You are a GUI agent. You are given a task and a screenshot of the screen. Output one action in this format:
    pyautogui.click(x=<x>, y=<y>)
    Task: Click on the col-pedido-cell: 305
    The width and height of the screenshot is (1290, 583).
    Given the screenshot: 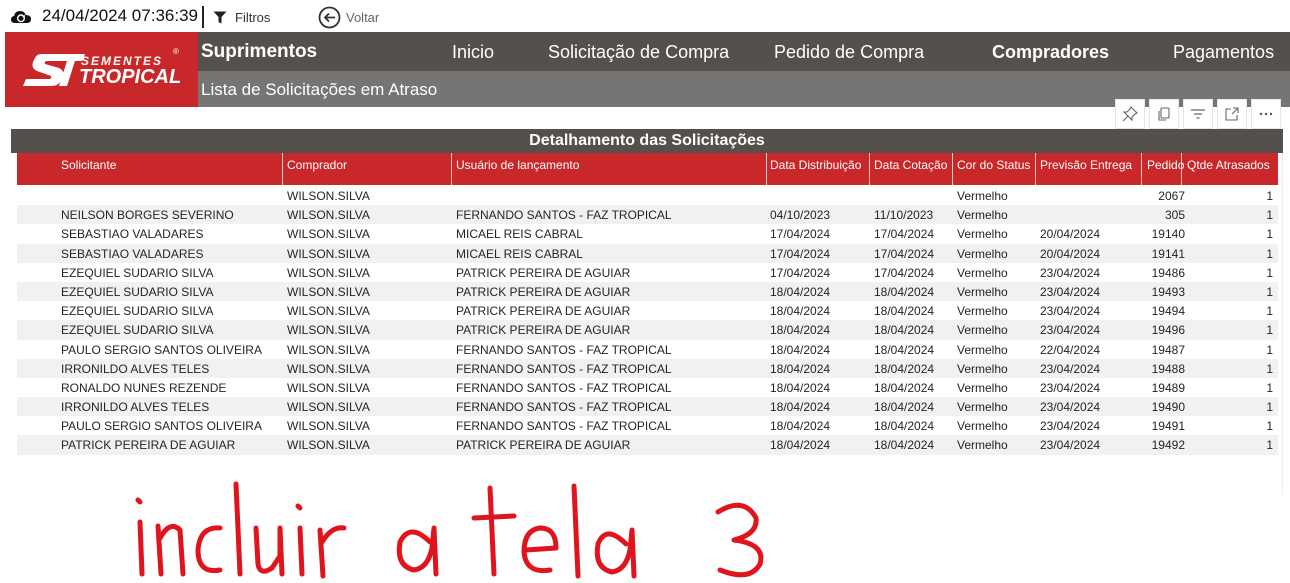 What is the action you would take?
    pyautogui.click(x=1174, y=215)
    